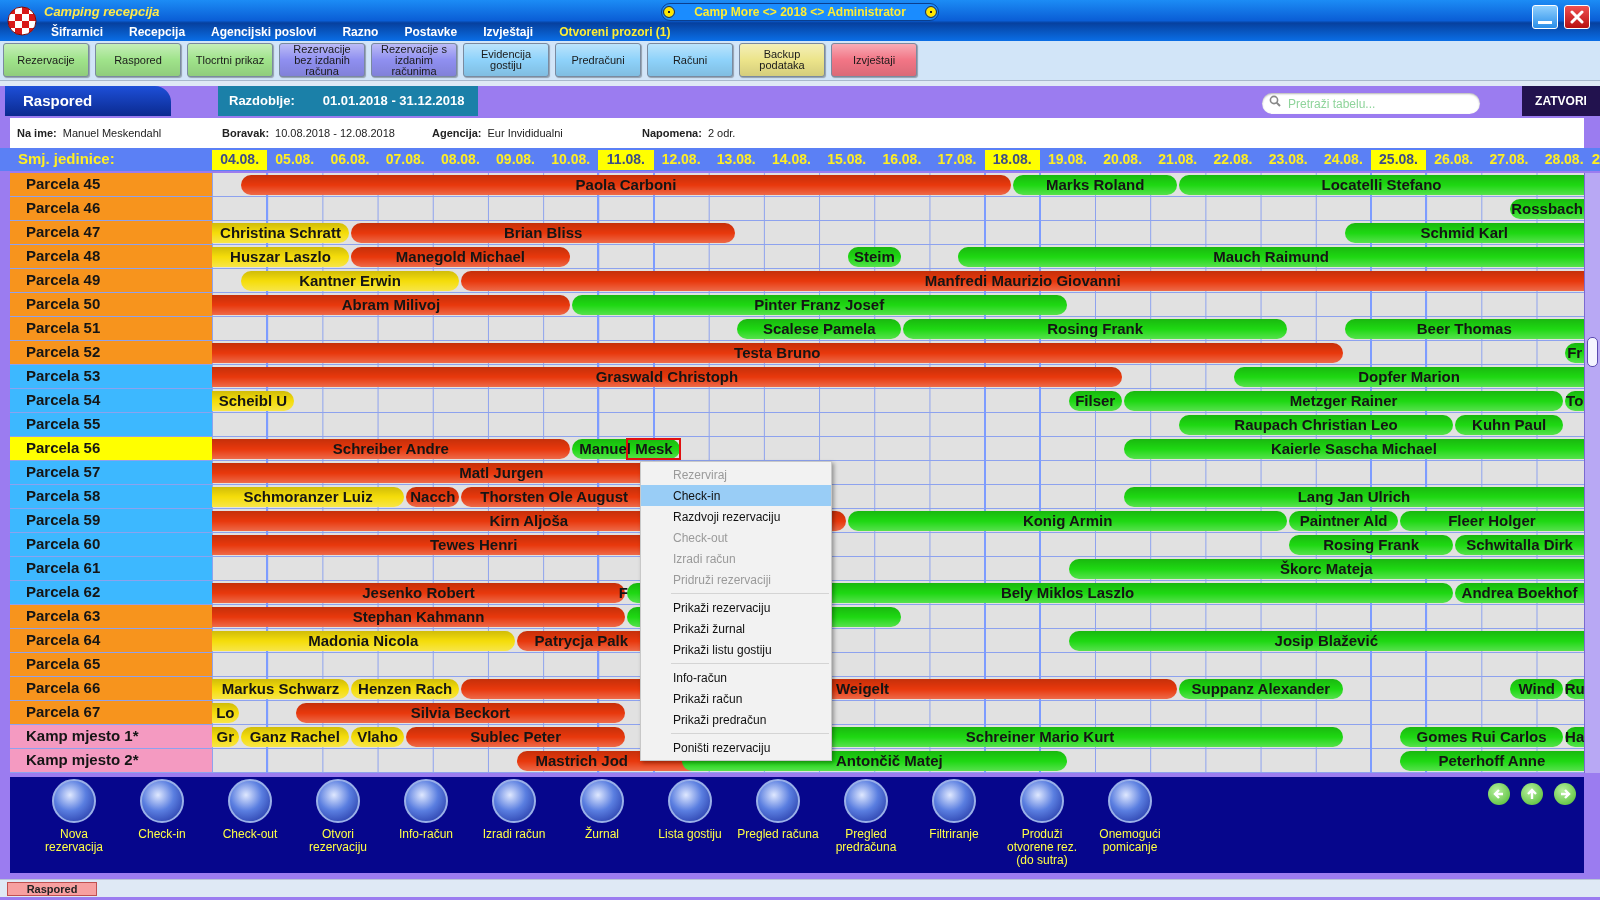 The width and height of the screenshot is (1600, 900). What do you see at coordinates (847, 159) in the screenshot?
I see `day-header: 15.08.` at bounding box center [847, 159].